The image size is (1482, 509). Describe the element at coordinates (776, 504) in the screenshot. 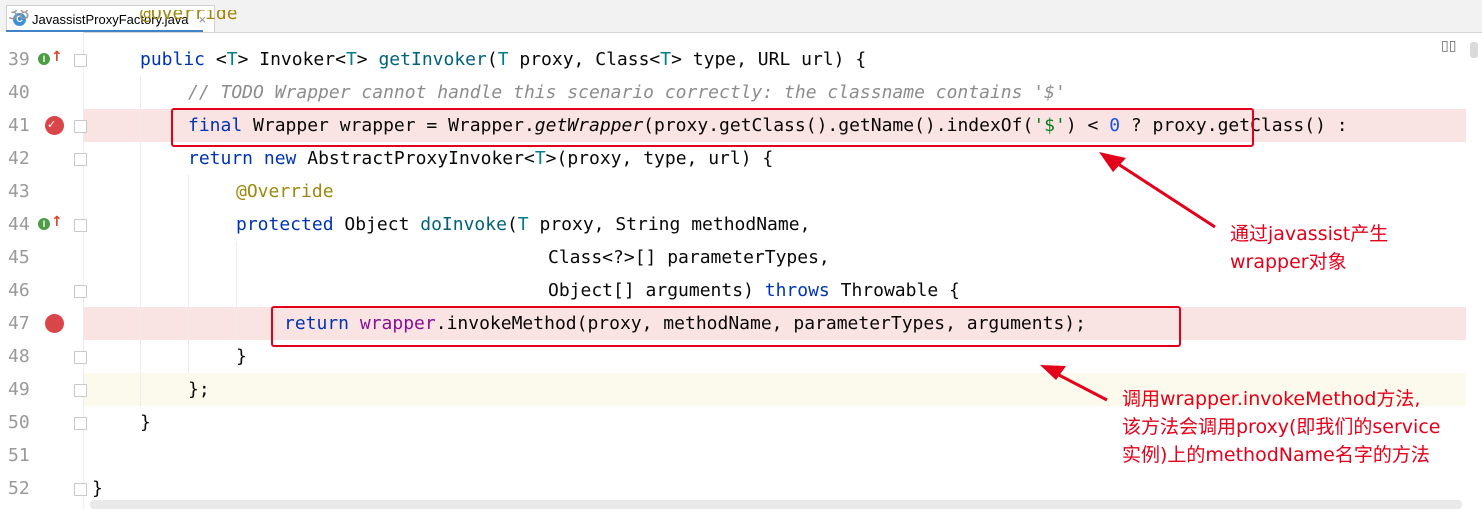

I see `horizontal-scrollbar` at that location.